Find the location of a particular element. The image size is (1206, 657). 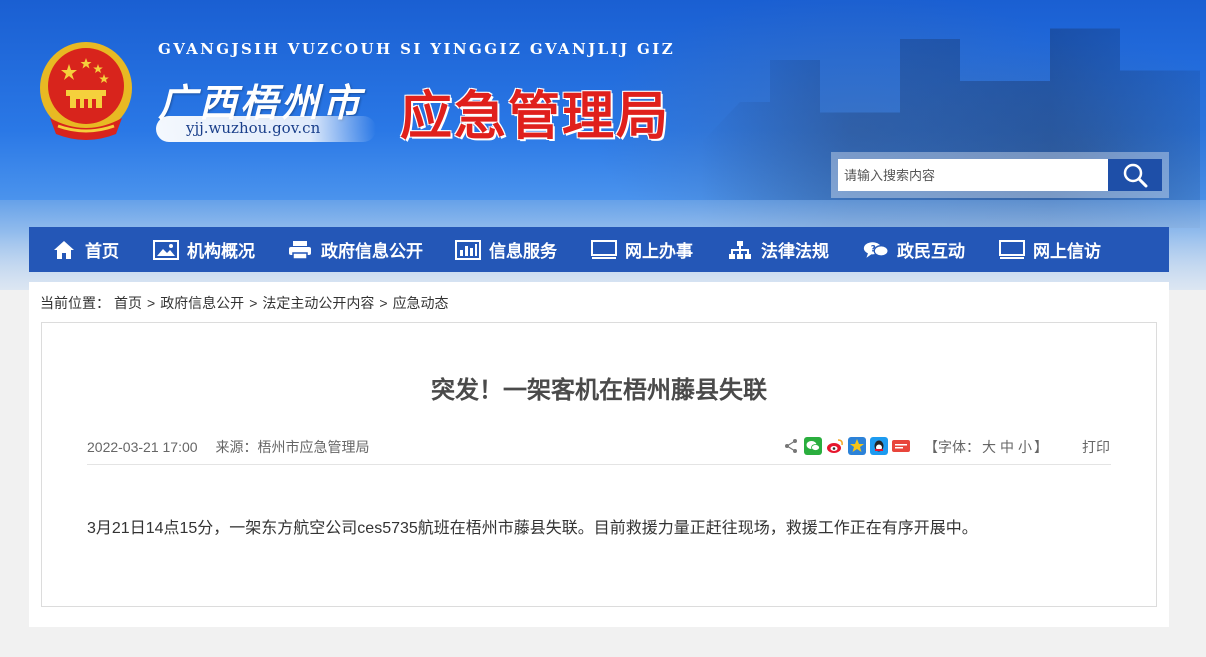

font-size-controls: 【字体：大中小】 is located at coordinates (986, 447).